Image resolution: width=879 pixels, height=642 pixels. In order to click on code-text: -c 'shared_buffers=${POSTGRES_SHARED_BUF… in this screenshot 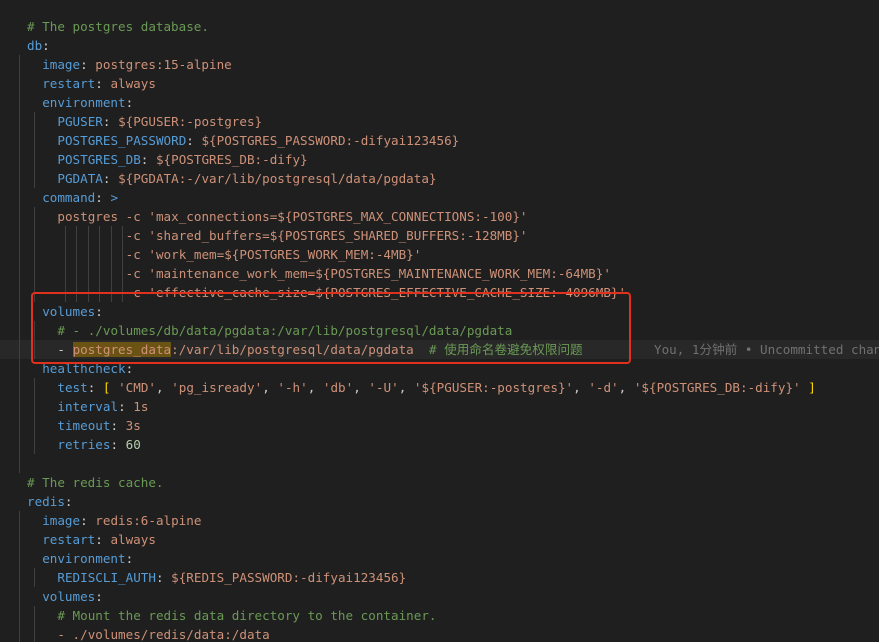, I will do `click(292, 235)`.